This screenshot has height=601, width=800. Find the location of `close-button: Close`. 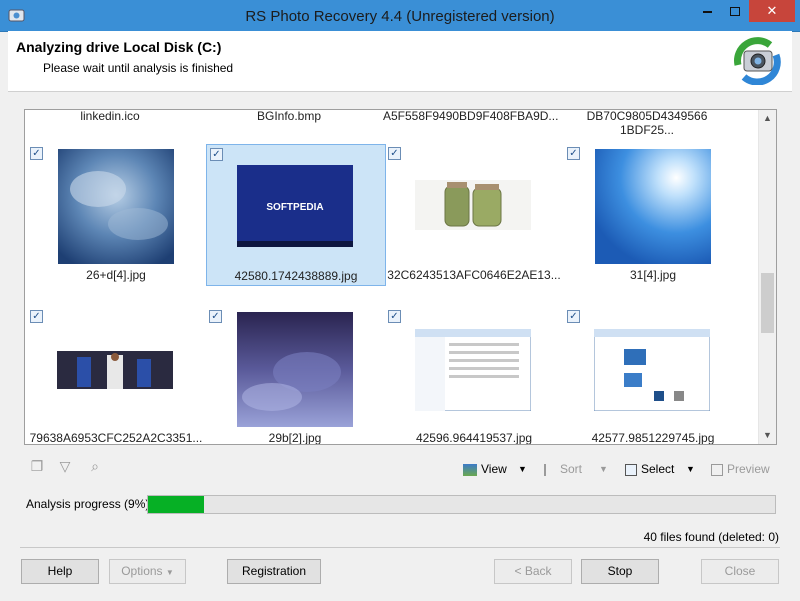

close-button: Close is located at coordinates (740, 571).